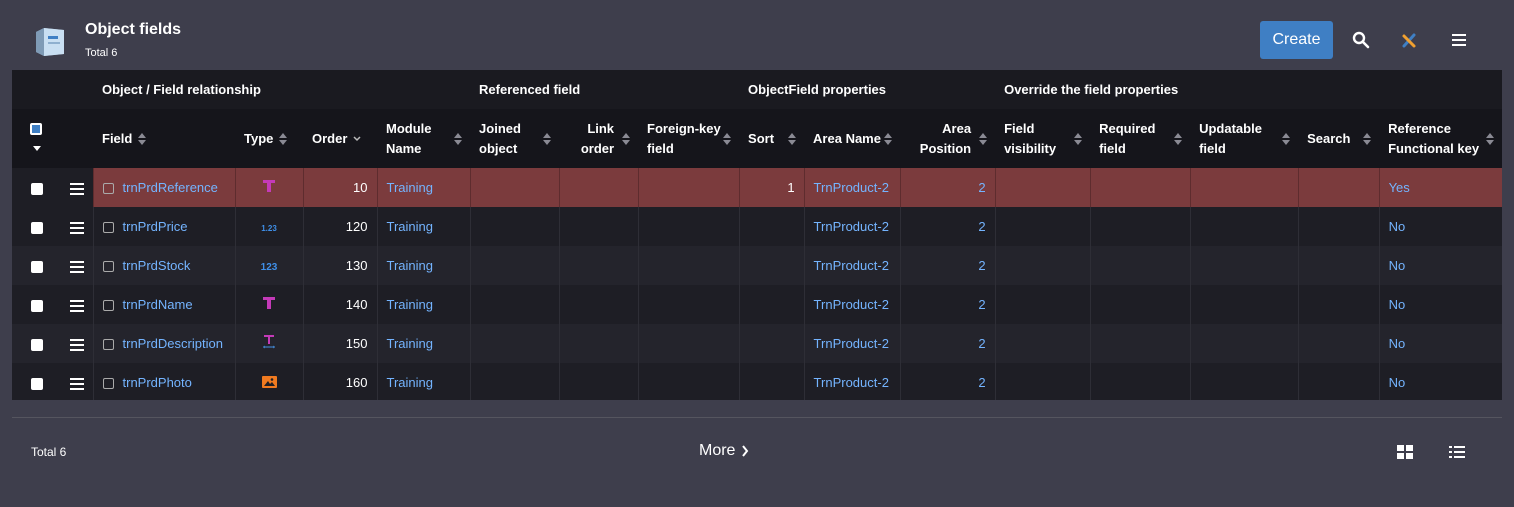  What do you see at coordinates (599, 138) in the screenshot?
I see `col-link-order: Link order` at bounding box center [599, 138].